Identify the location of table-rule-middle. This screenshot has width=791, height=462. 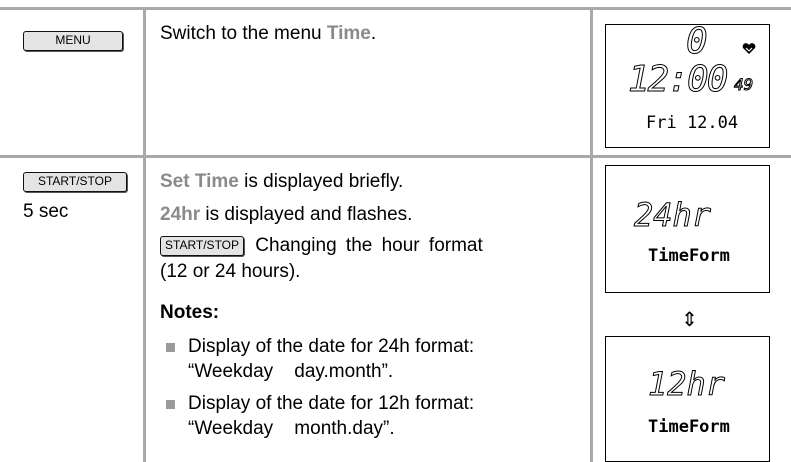
(395, 156).